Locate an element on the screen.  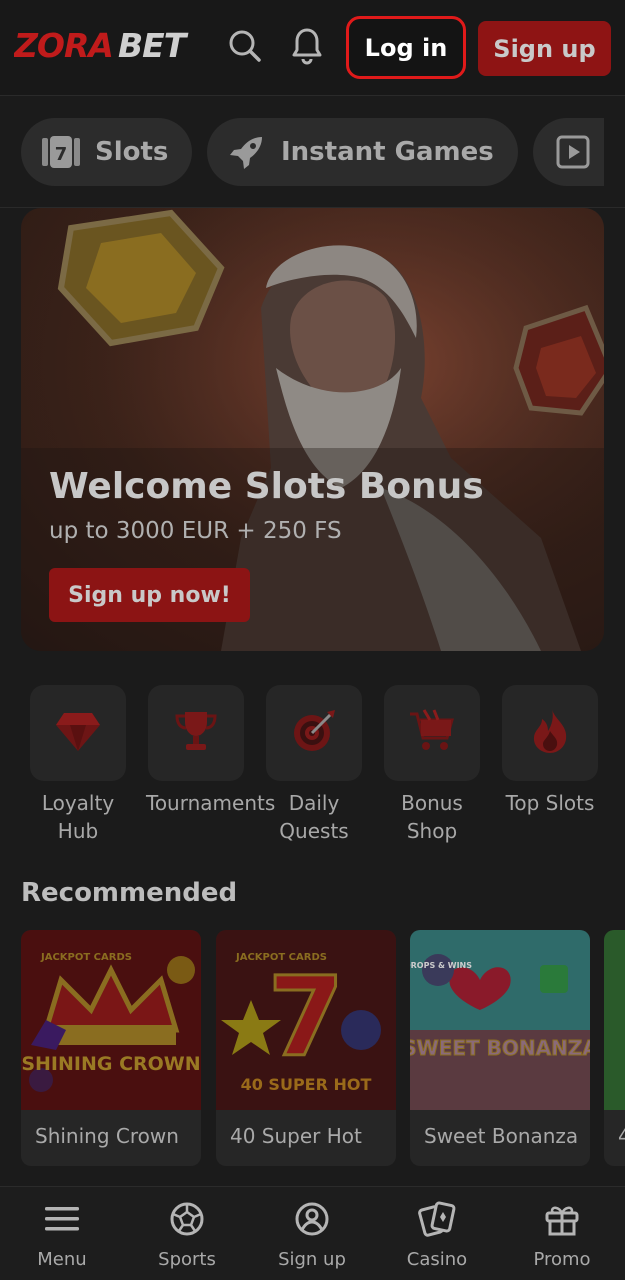
category-slots: 7 Slots is located at coordinates (106, 152).